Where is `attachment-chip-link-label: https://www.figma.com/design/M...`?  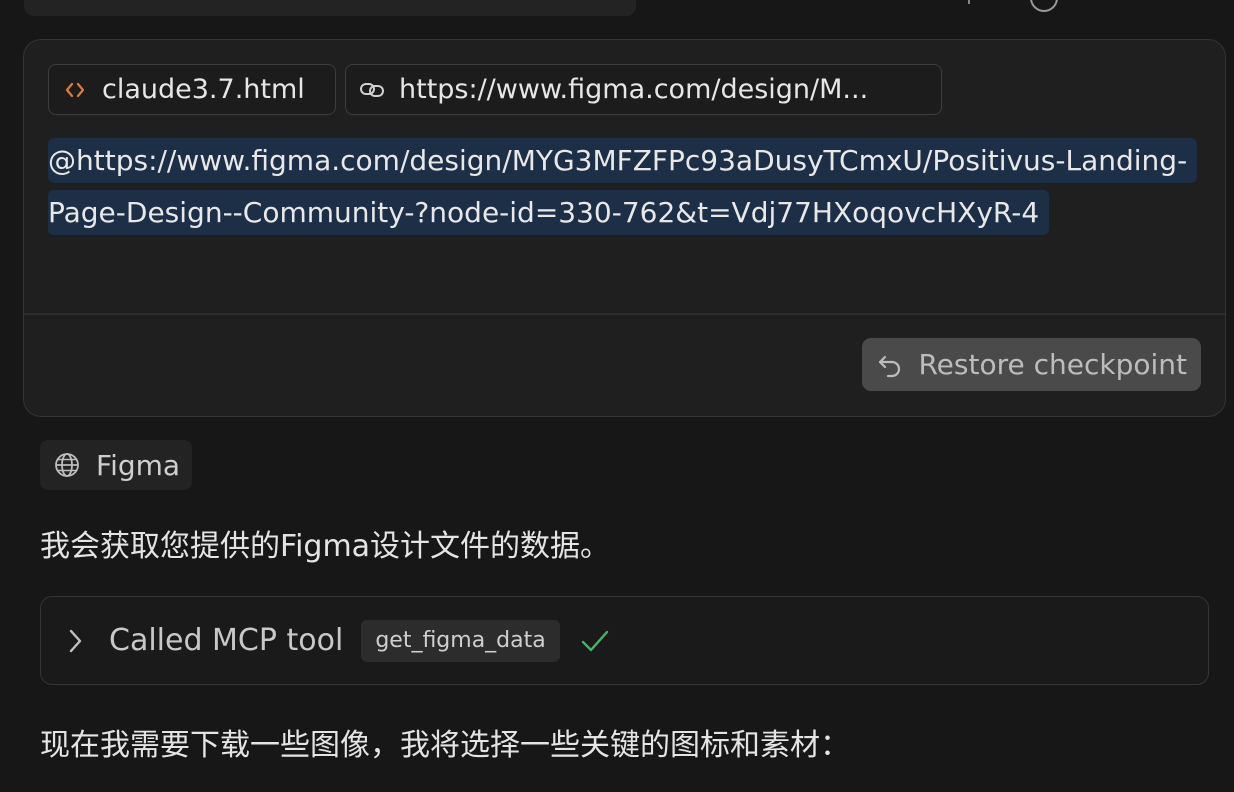
attachment-chip-link-label: https://www.figma.com/design/M... is located at coordinates (634, 89).